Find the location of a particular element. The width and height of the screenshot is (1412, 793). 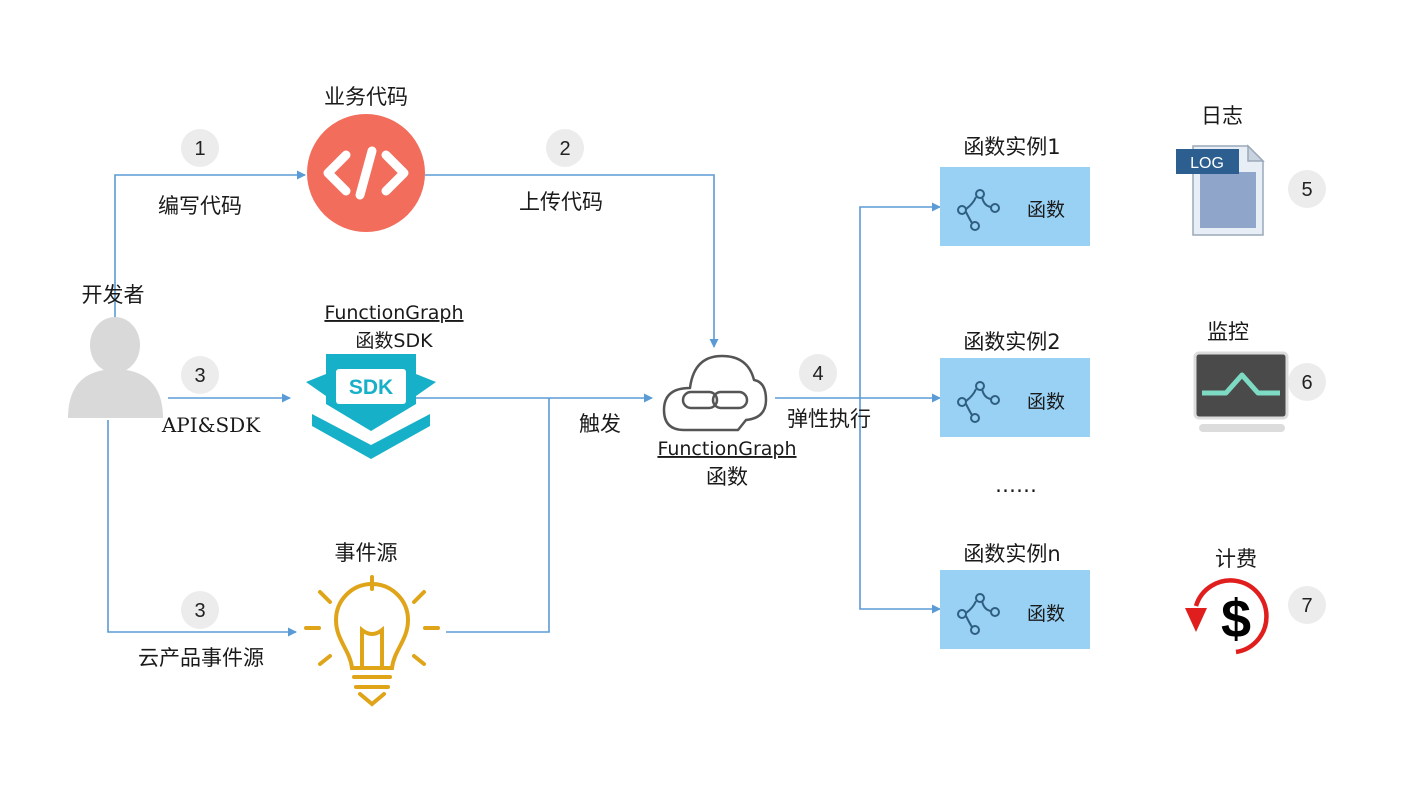

function-sdk: FunctionGraph 函数SDK SDK is located at coordinates (385, 380).